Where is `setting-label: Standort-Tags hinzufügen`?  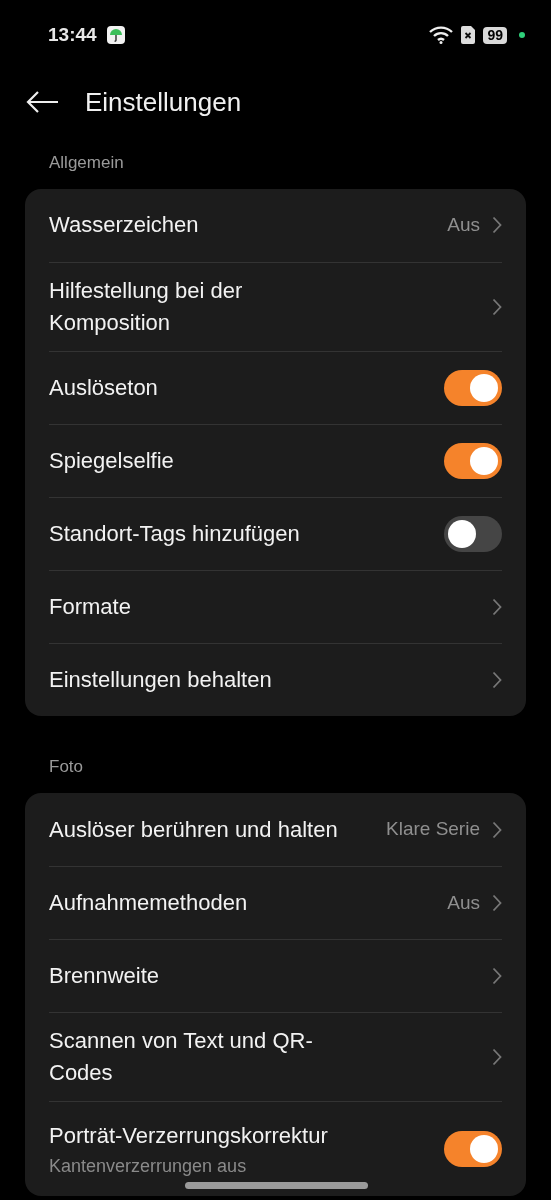
setting-label: Standort-Tags hinzufügen is located at coordinates (174, 533).